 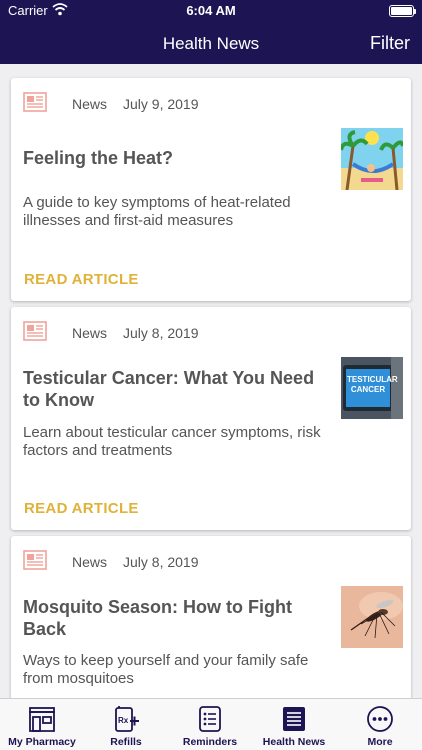 What do you see at coordinates (161, 104) in the screenshot?
I see `article-date: July 9, 2019` at bounding box center [161, 104].